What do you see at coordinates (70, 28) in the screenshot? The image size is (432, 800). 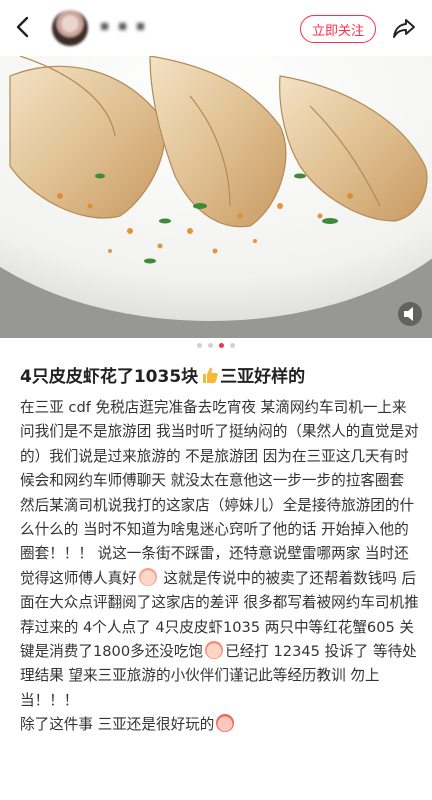 I see `avatar` at bounding box center [70, 28].